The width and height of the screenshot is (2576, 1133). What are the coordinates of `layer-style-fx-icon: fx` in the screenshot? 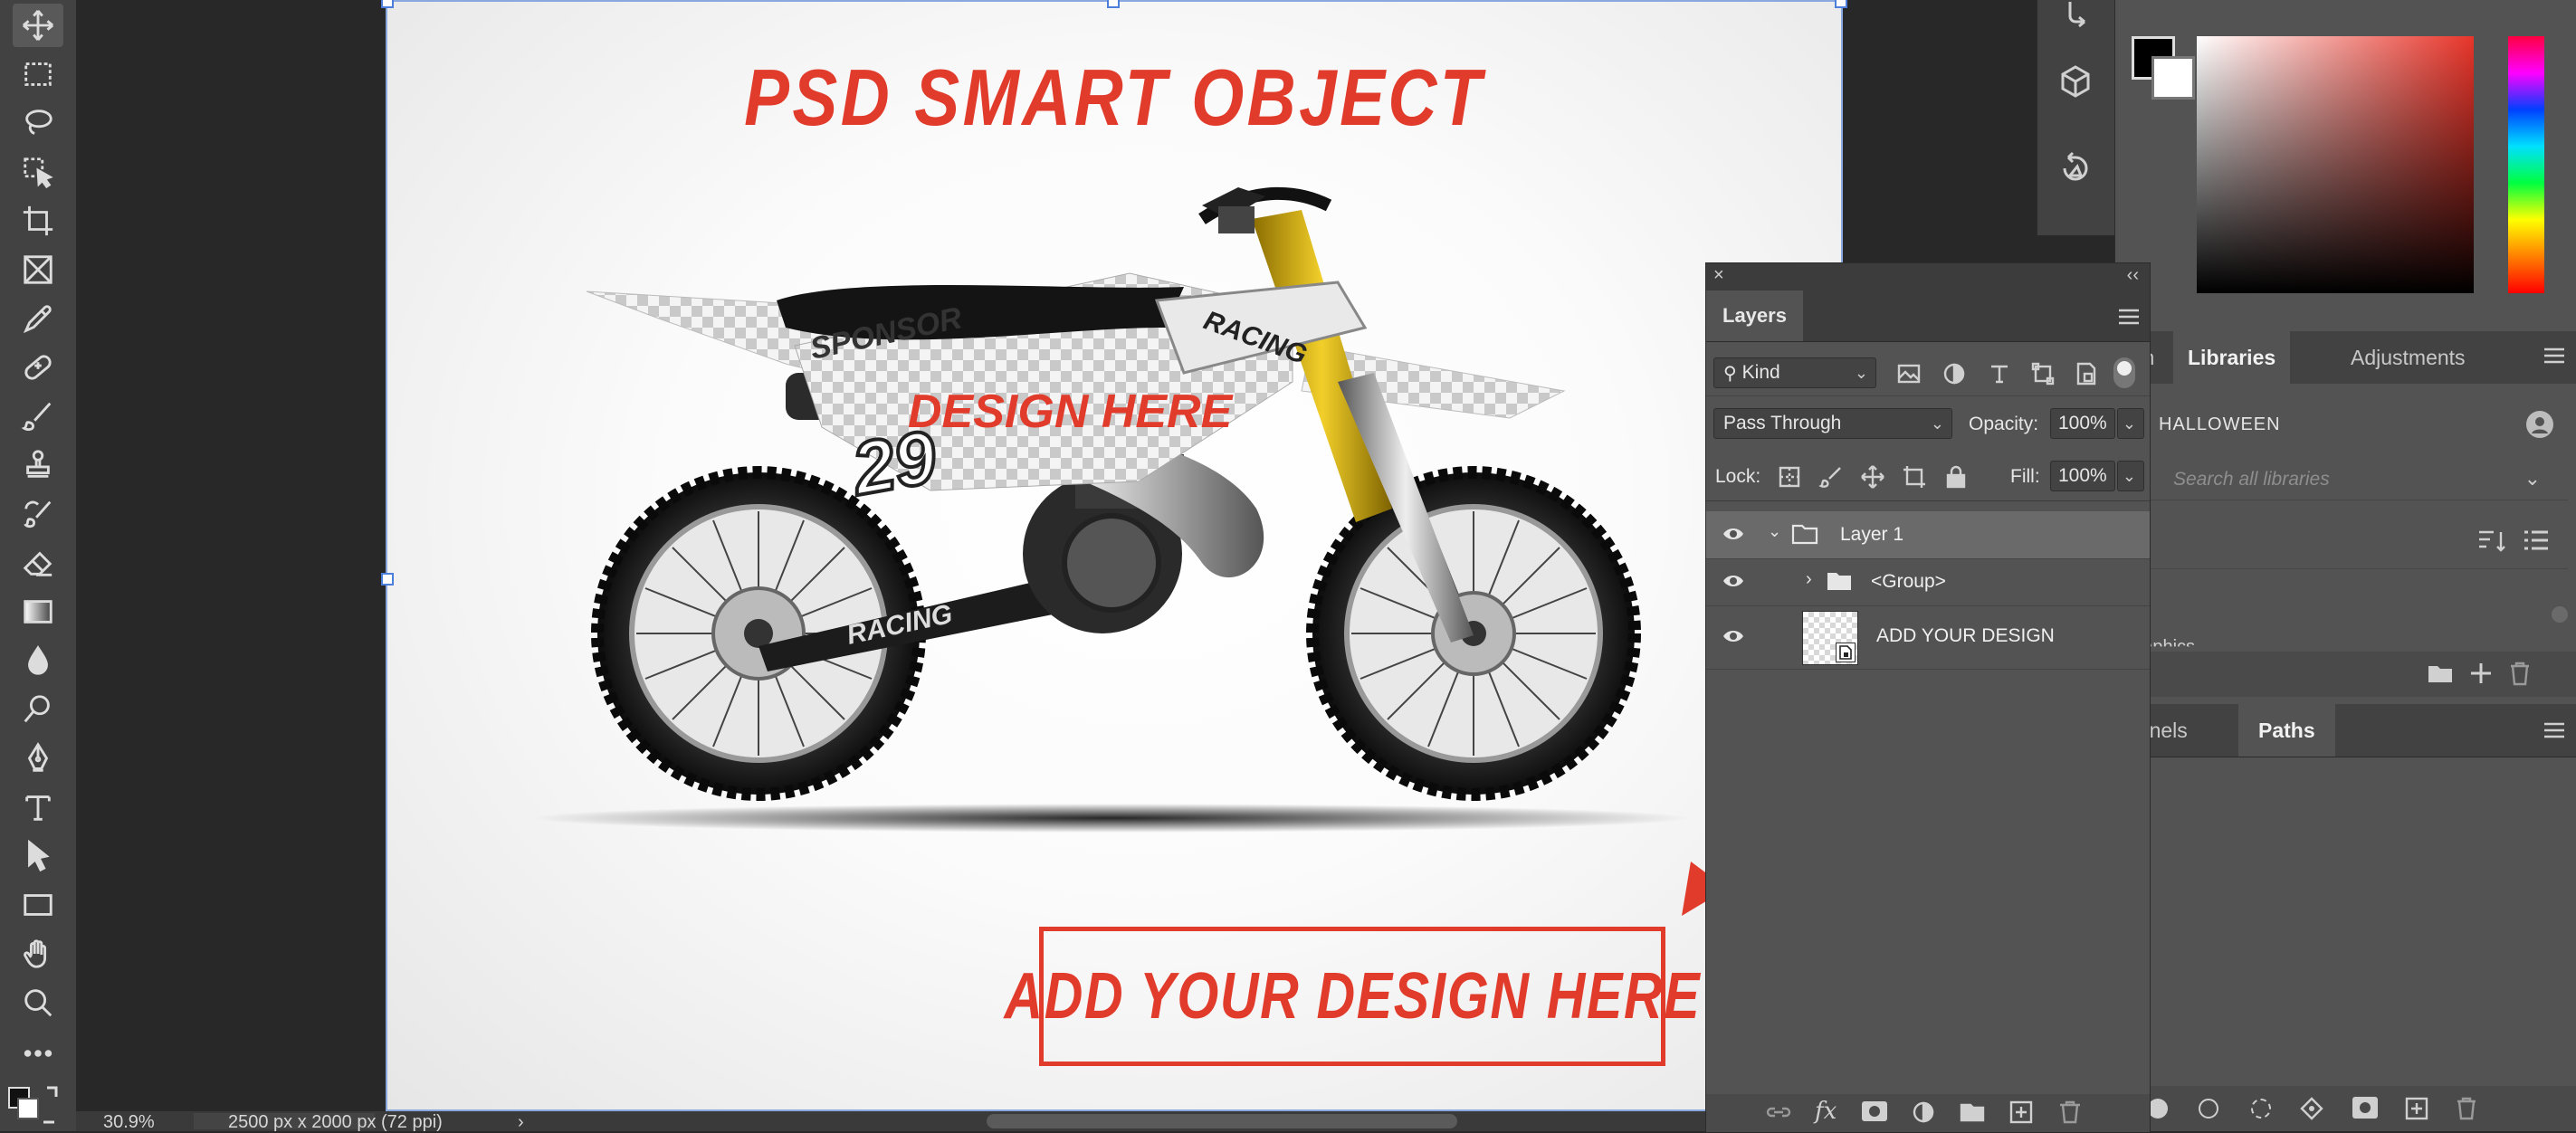 It's located at (1826, 1111).